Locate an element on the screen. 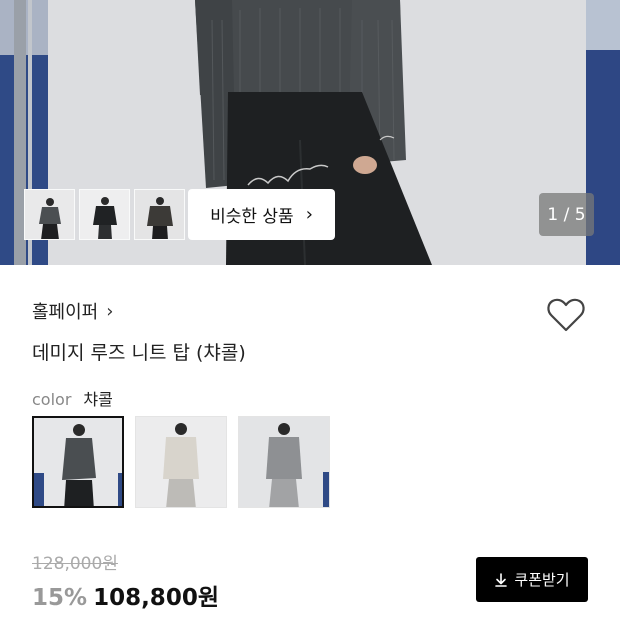 This screenshot has width=620, height=620. color-option-row: color 챠콜 is located at coordinates (72, 398).